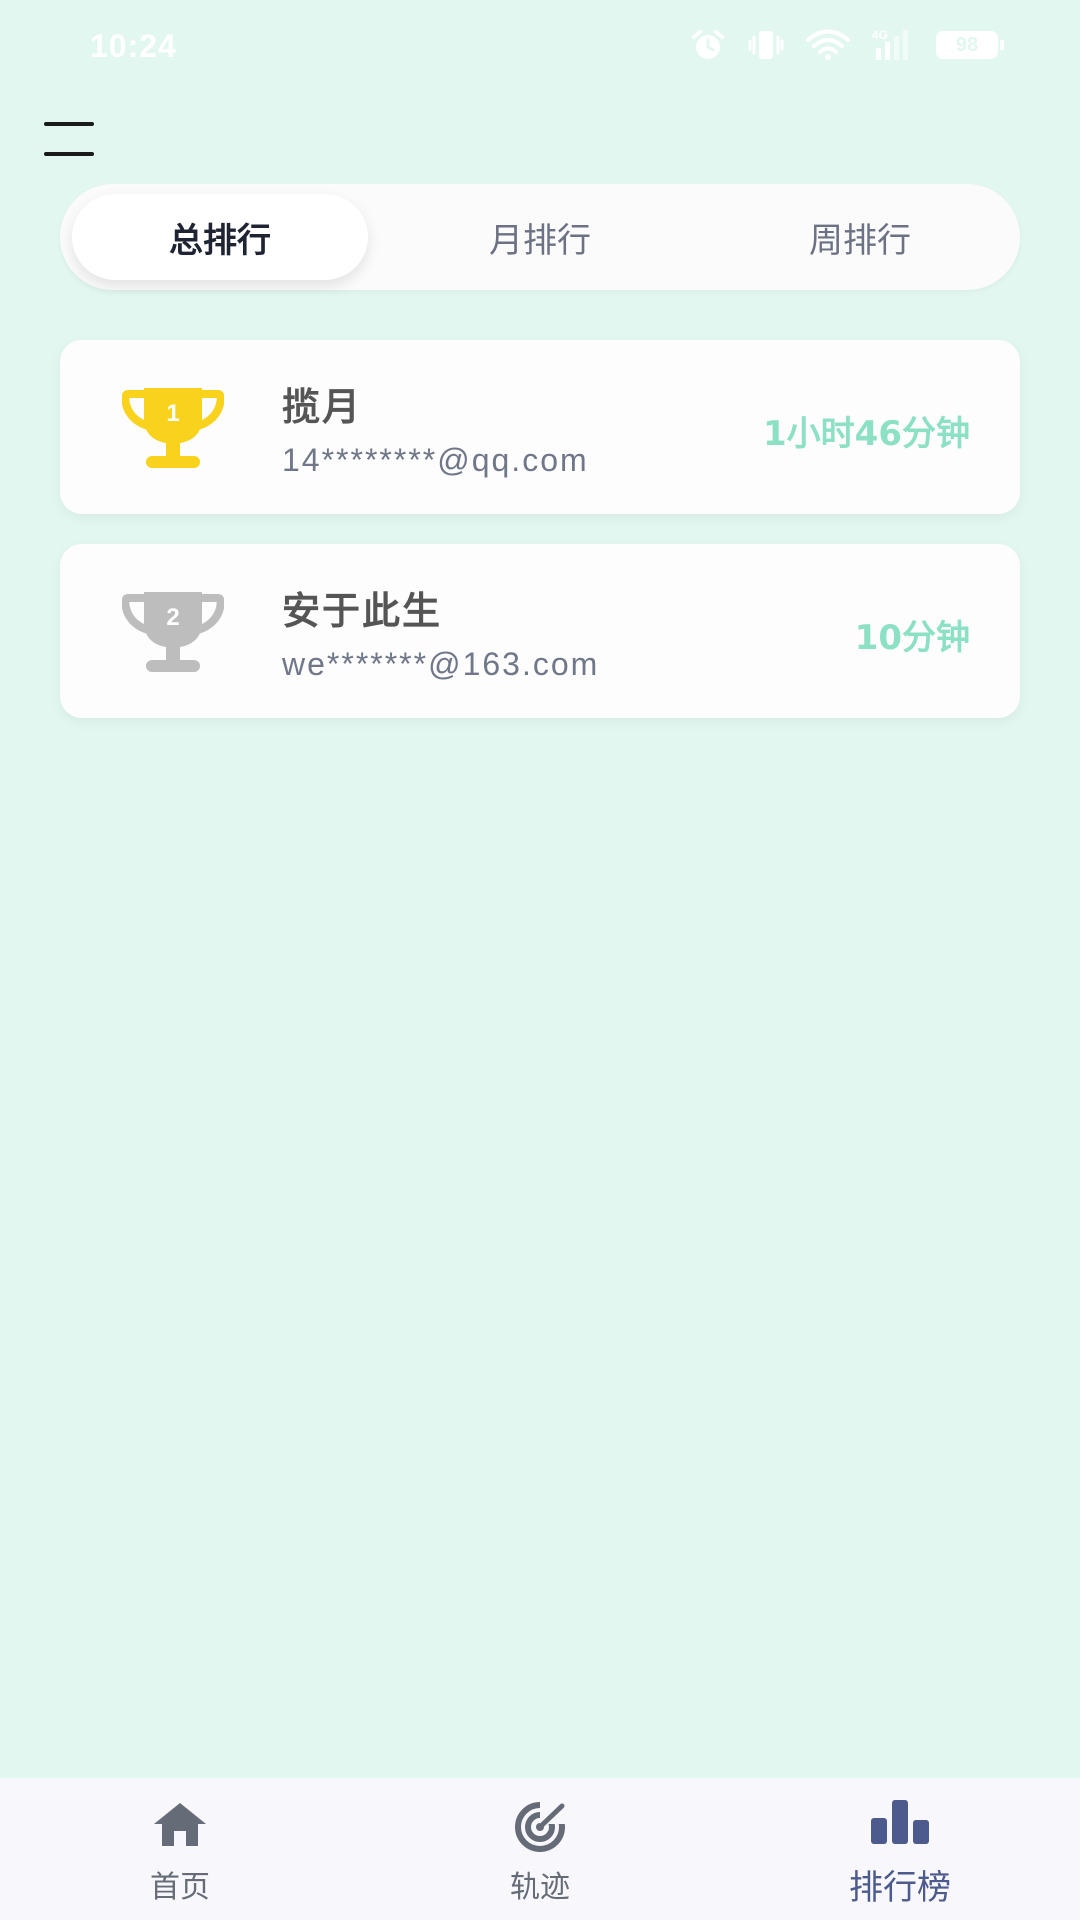 Image resolution: width=1080 pixels, height=1920 pixels. I want to click on battery-icon: 98, so click(970, 45).